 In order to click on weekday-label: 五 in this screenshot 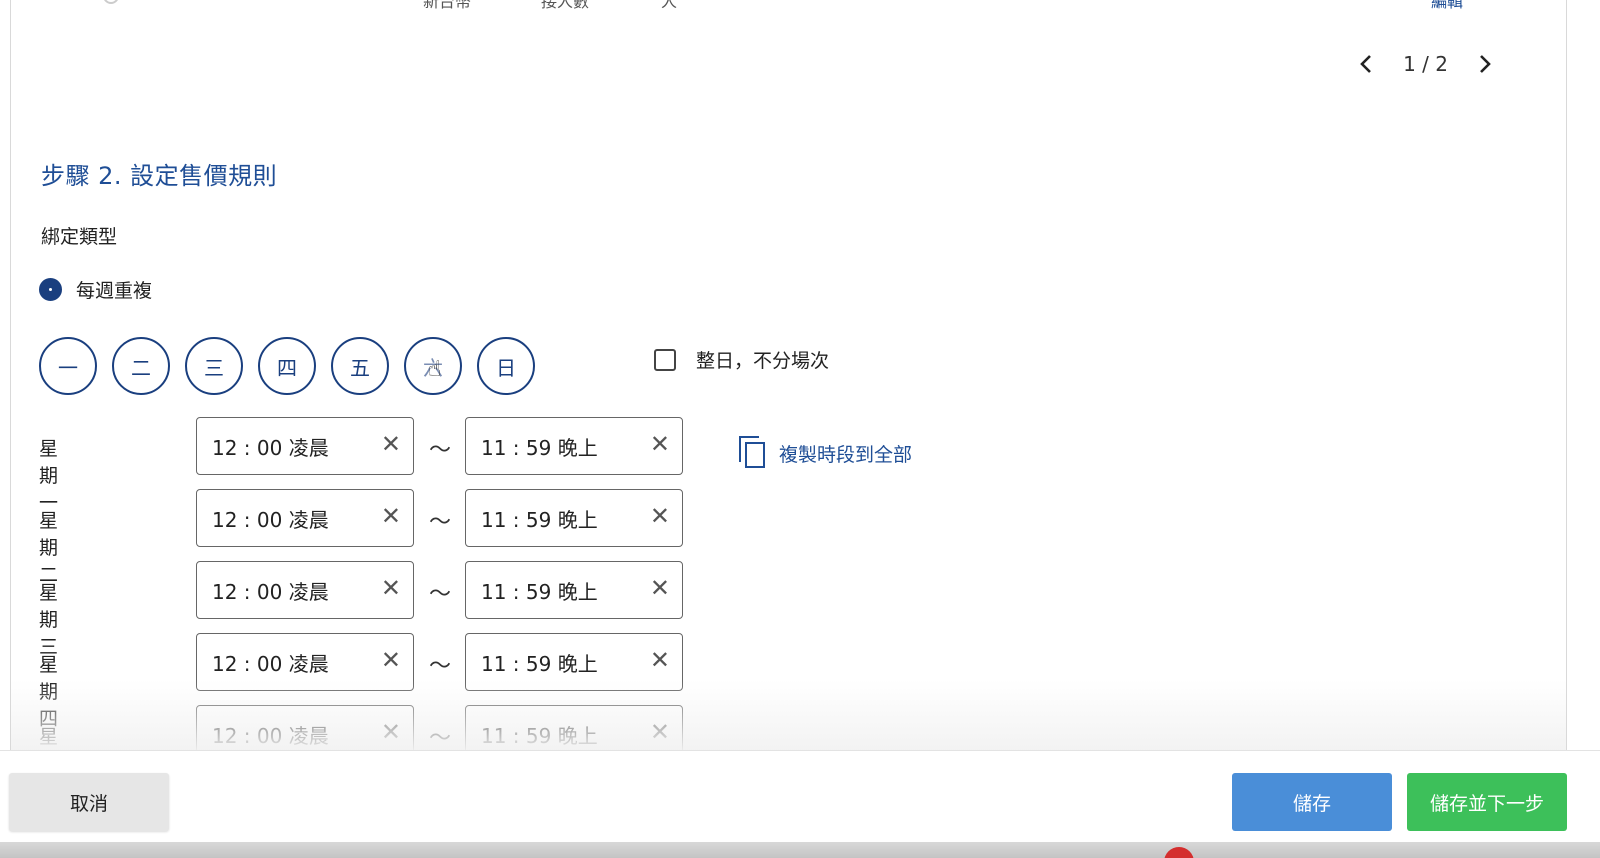, I will do `click(360, 367)`.